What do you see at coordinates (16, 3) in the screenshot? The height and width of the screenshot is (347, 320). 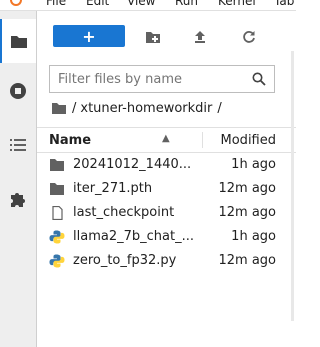 I see `jupyter-logo-icon` at bounding box center [16, 3].